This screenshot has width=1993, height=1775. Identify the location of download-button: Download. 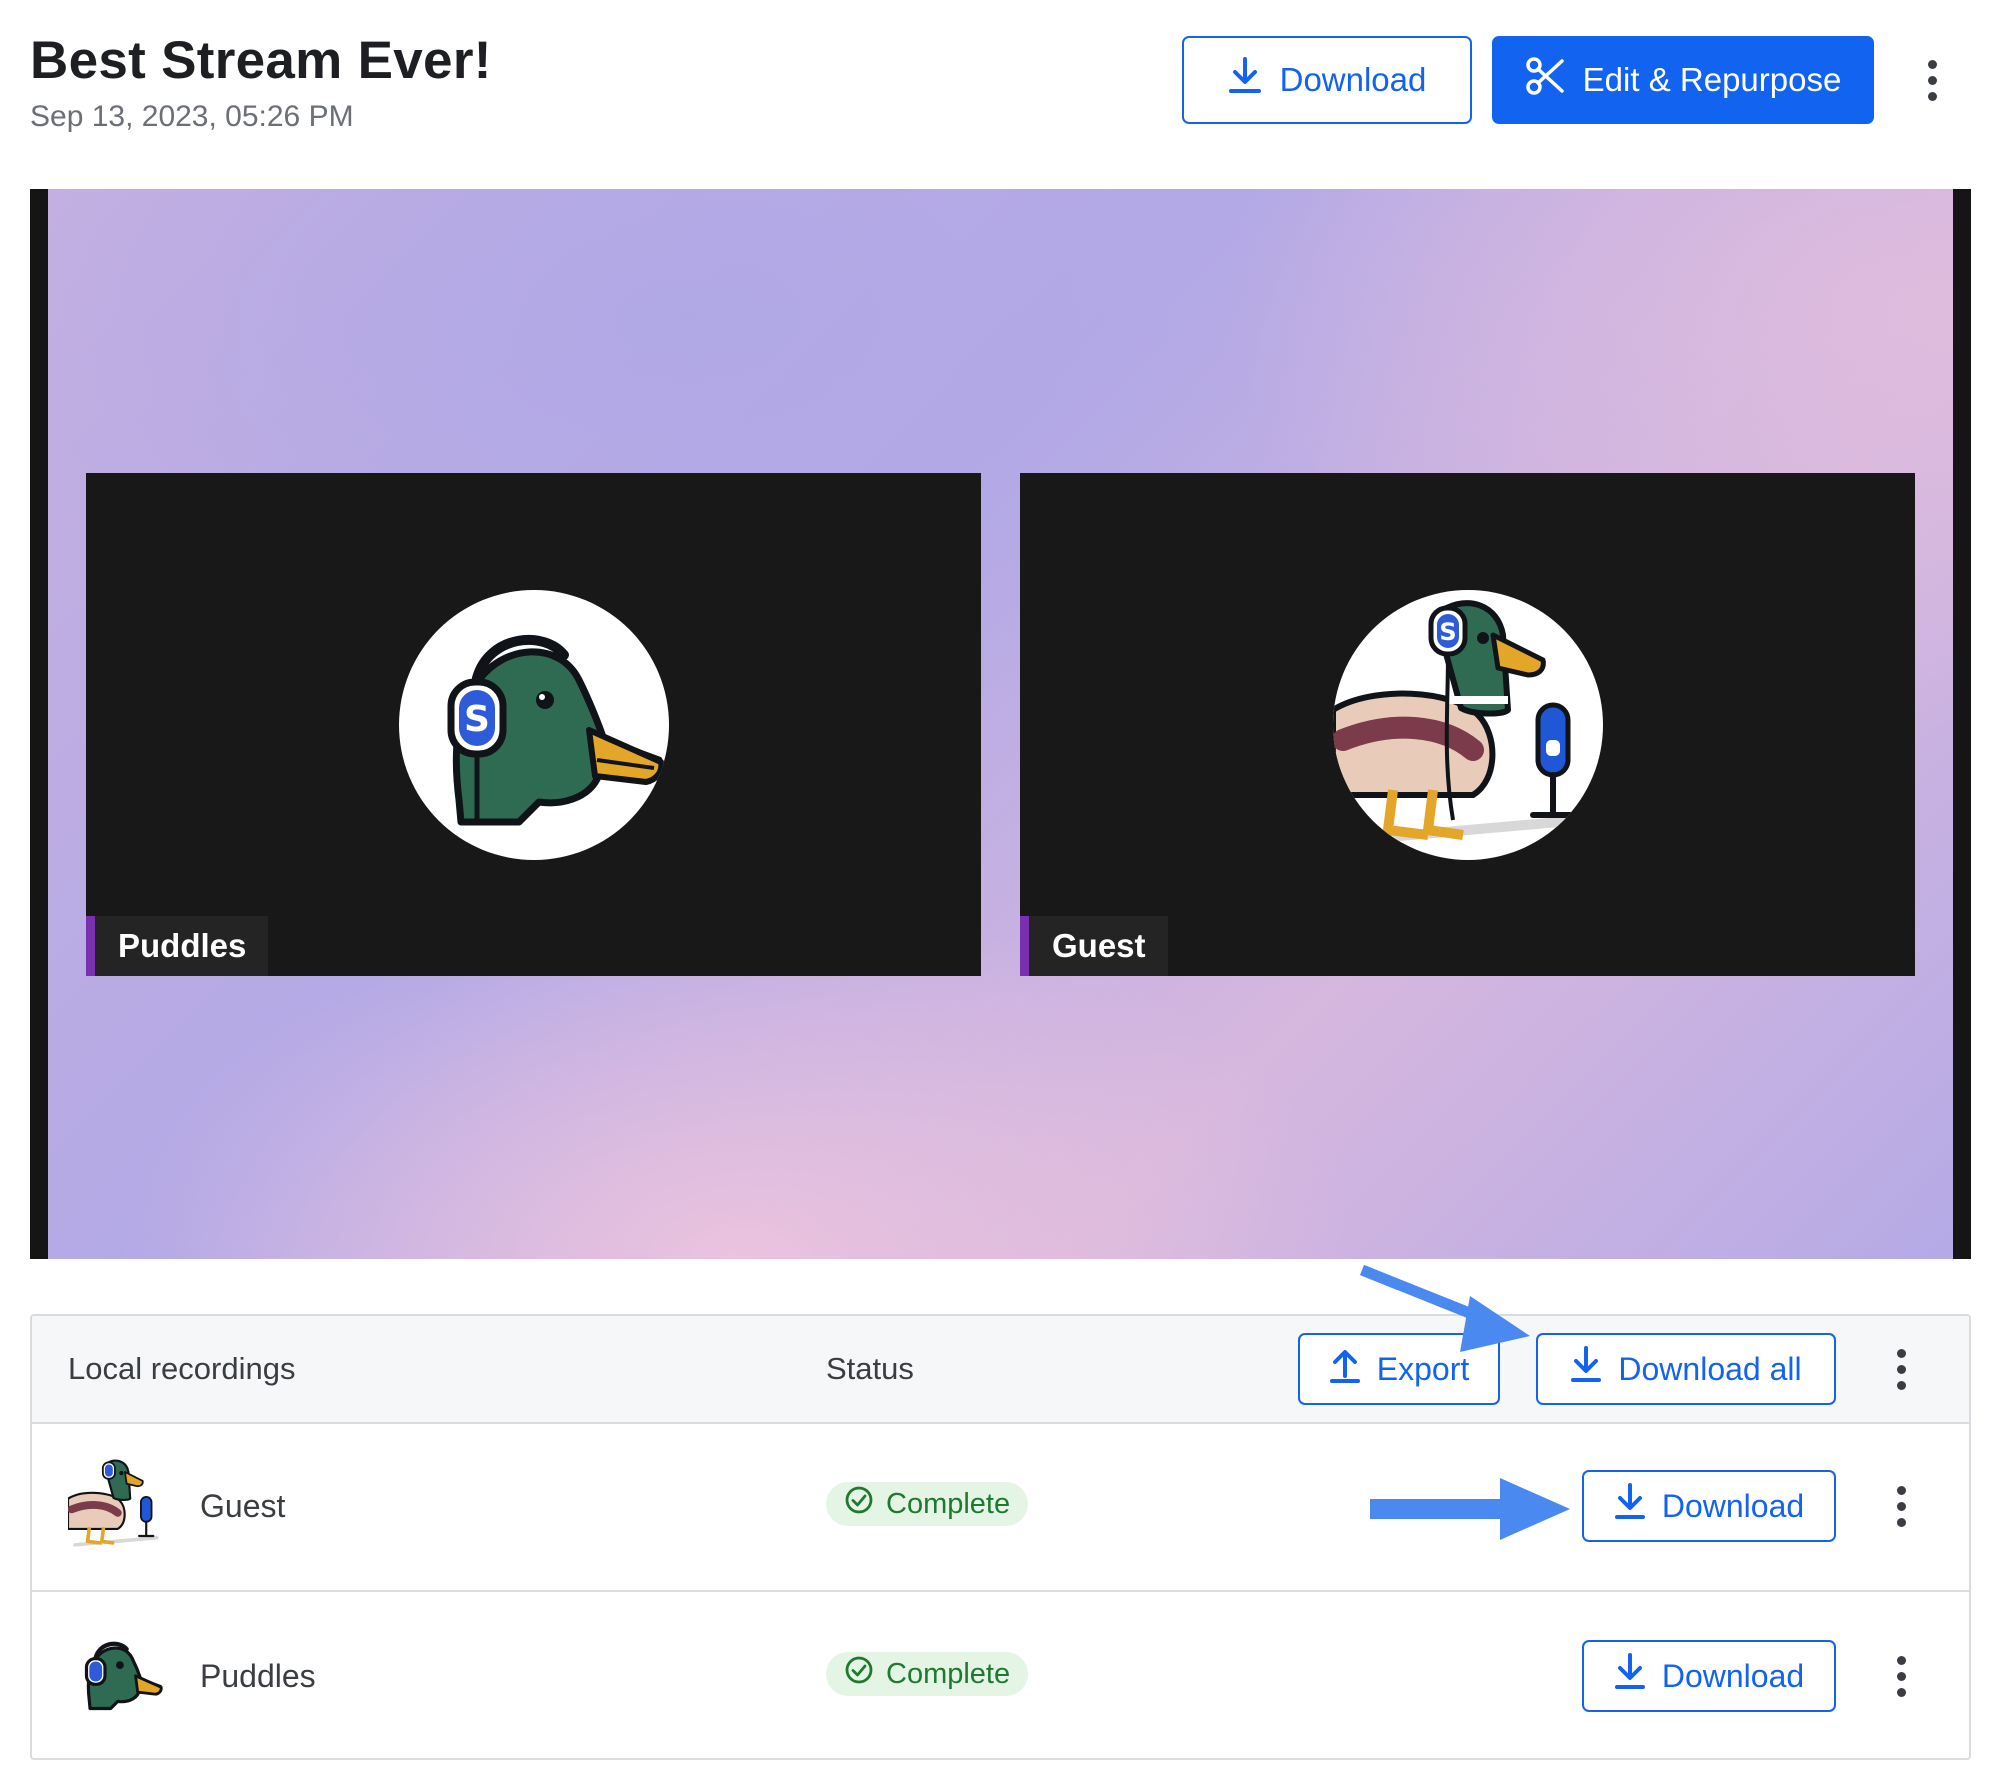
(1327, 80).